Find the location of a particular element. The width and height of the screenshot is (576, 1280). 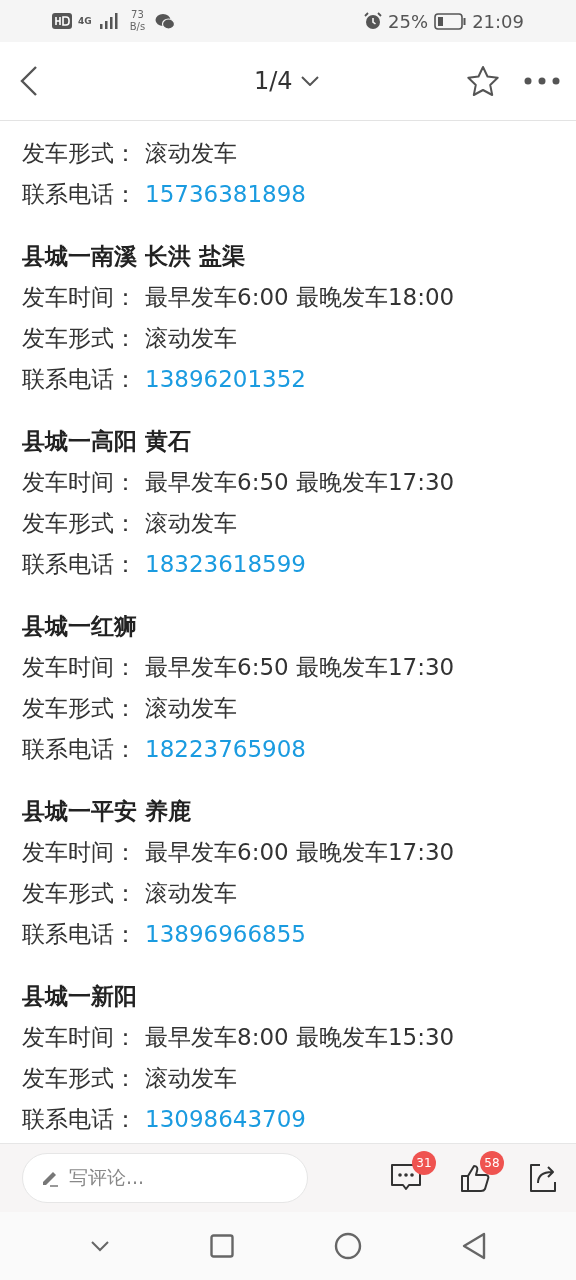

more-icon is located at coordinates (542, 81).